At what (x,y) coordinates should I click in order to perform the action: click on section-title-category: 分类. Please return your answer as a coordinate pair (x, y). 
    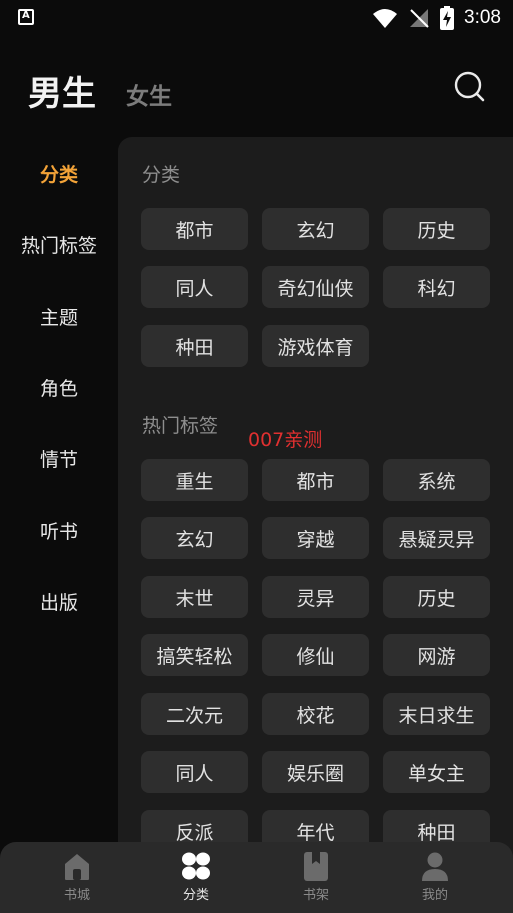
    Looking at the image, I should click on (161, 175).